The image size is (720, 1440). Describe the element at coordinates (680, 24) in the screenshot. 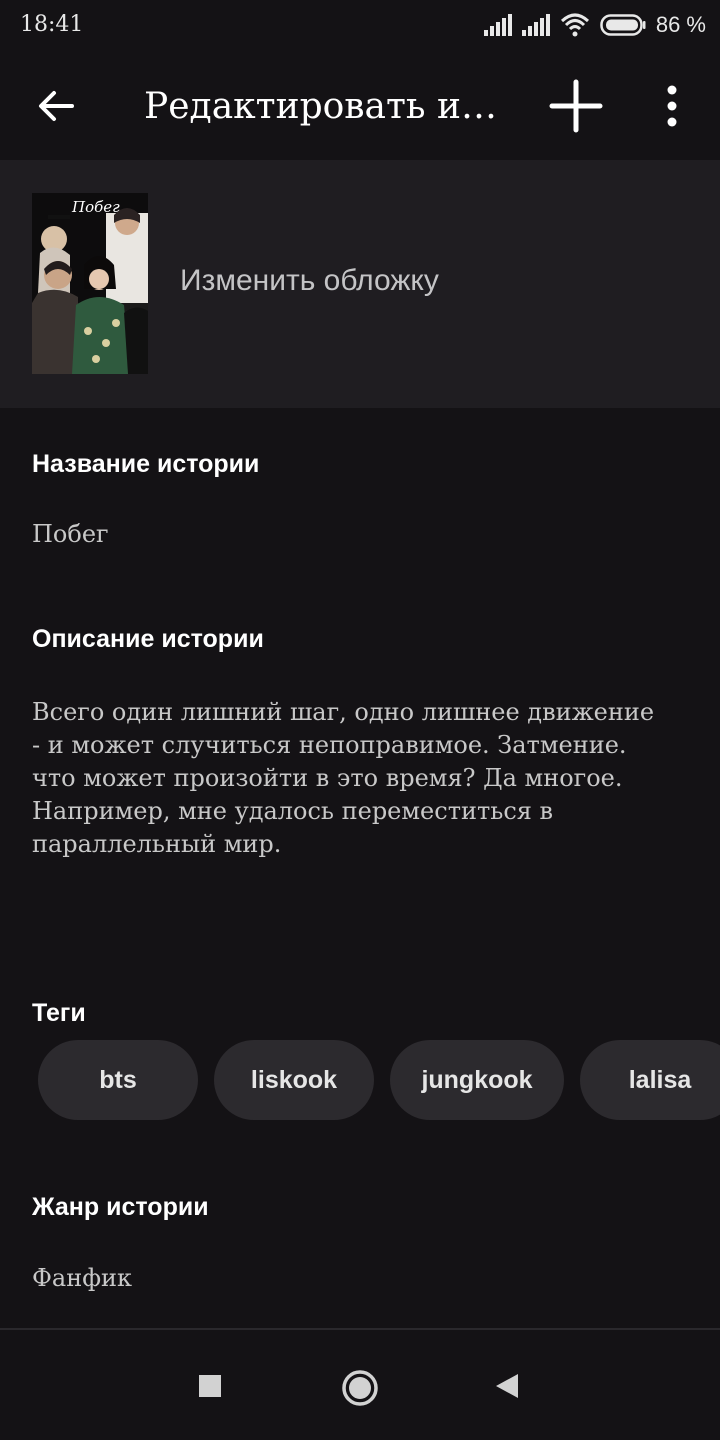

I see `battery-percent: 86 %` at that location.